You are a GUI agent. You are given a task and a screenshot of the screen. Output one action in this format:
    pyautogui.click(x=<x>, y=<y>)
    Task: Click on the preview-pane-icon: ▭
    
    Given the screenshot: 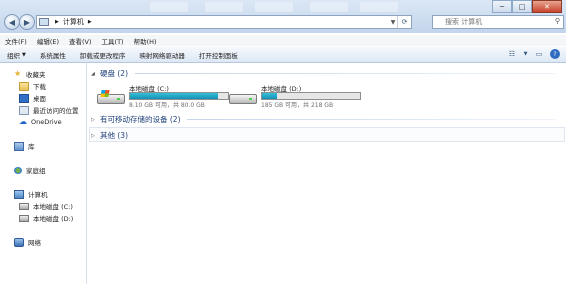 What is the action you would take?
    pyautogui.click(x=539, y=54)
    